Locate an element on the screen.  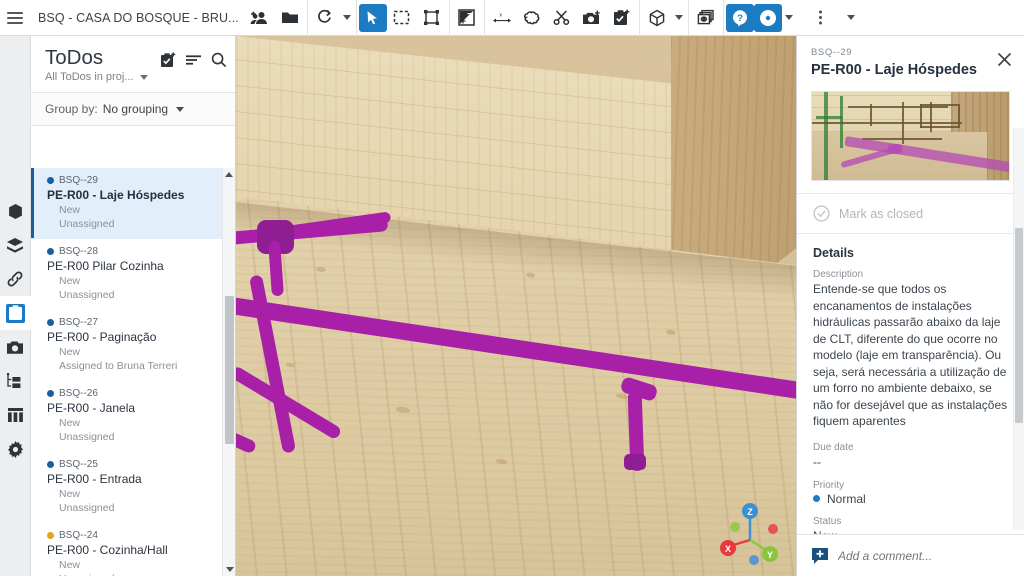
details-scrollbar is located at coordinates (1018, 329).